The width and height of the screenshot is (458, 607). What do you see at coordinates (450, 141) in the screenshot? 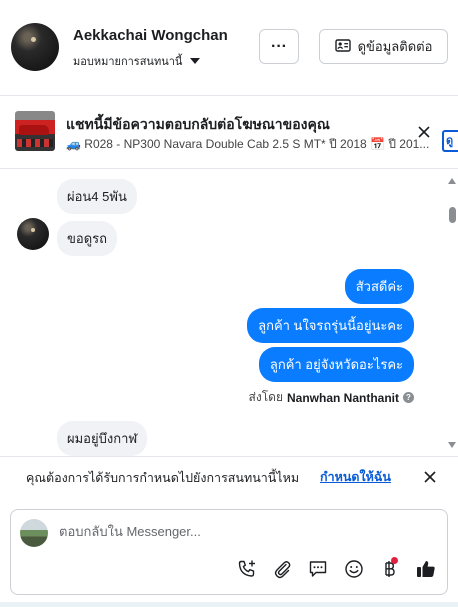
I see `view-ad-button: ดู` at bounding box center [450, 141].